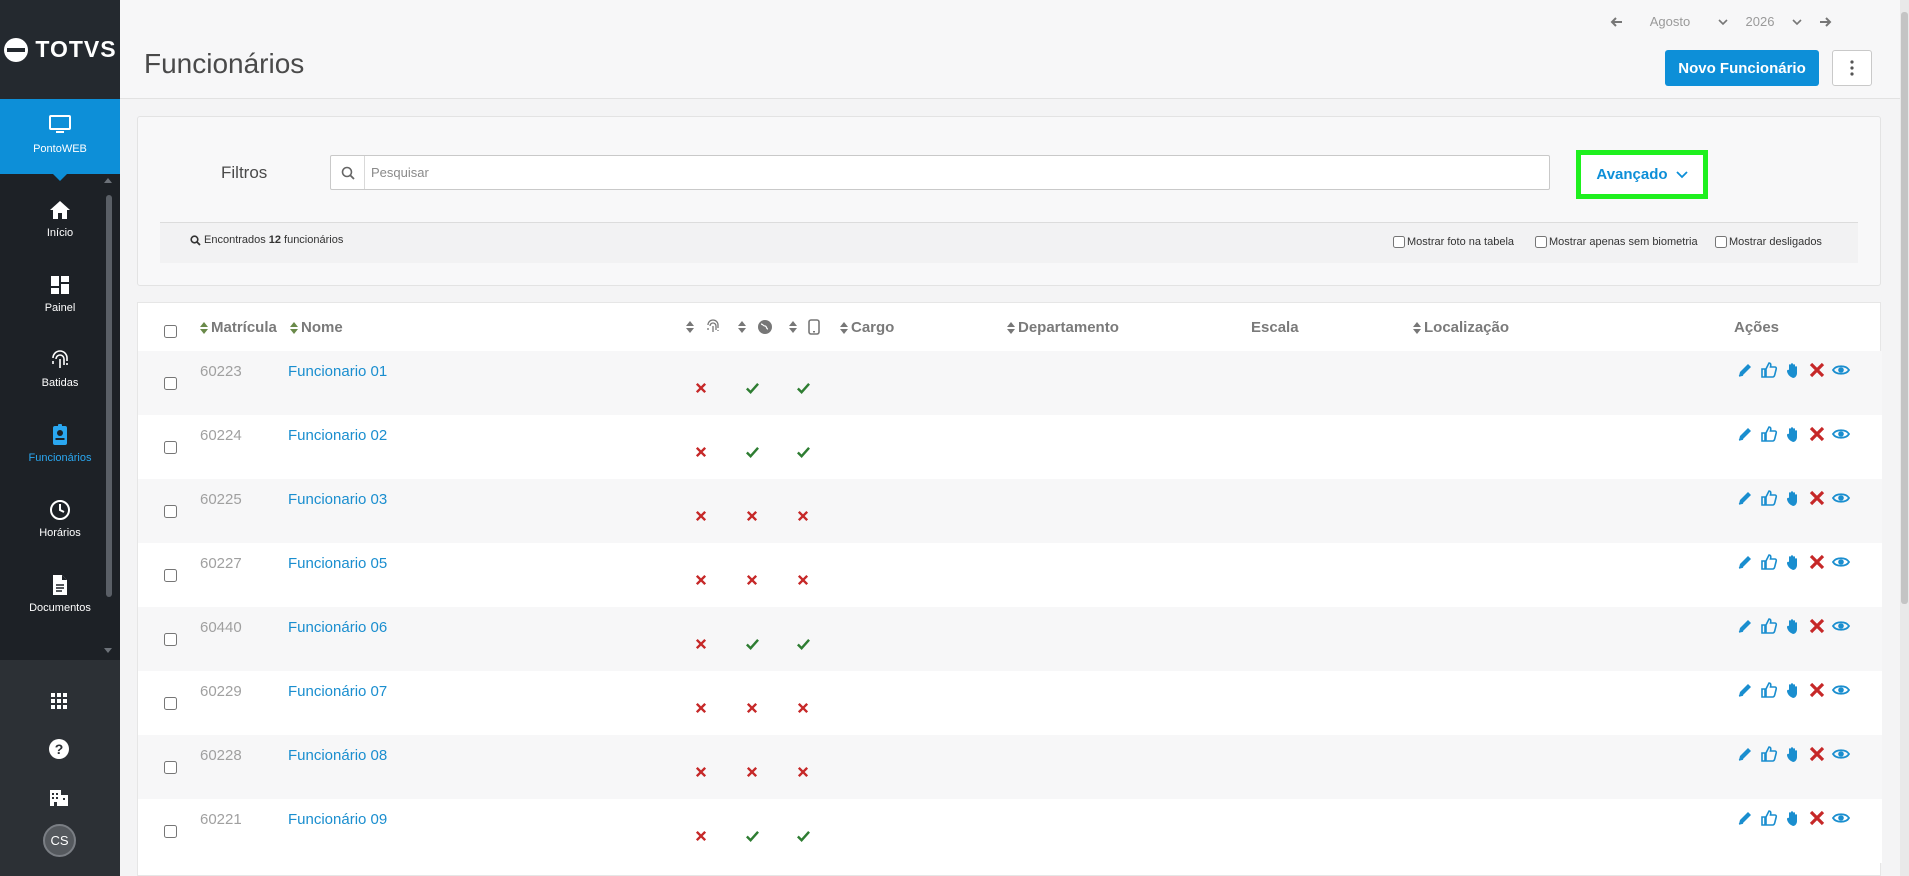  Describe the element at coordinates (1904, 308) in the screenshot. I see `page-scrollbar` at that location.